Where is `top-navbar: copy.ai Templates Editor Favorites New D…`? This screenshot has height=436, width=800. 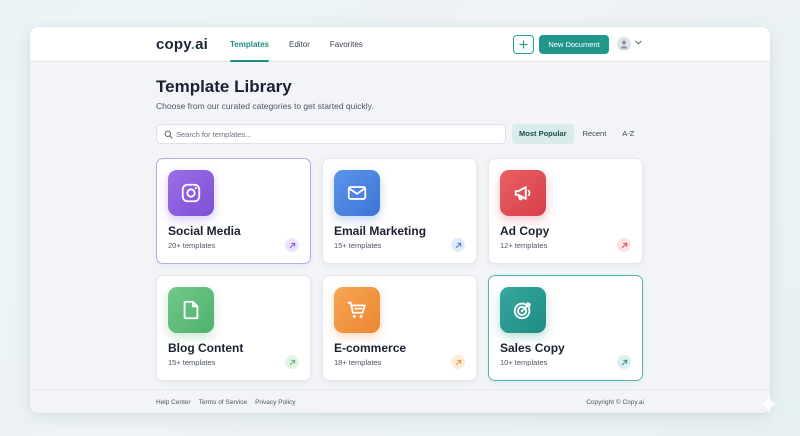 top-navbar: copy.ai Templates Editor Favorites New D… is located at coordinates (400, 44).